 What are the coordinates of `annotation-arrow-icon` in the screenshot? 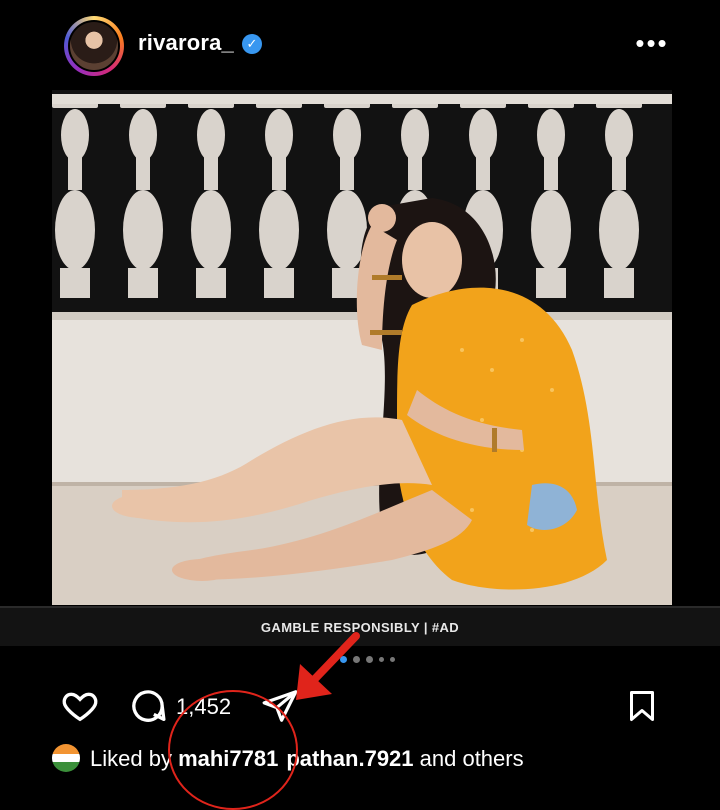 It's located at (328, 666).